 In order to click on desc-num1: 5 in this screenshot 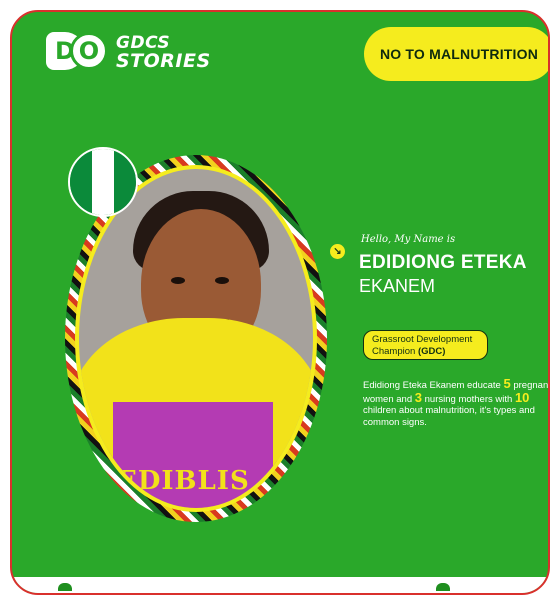, I will do `click(507, 383)`.